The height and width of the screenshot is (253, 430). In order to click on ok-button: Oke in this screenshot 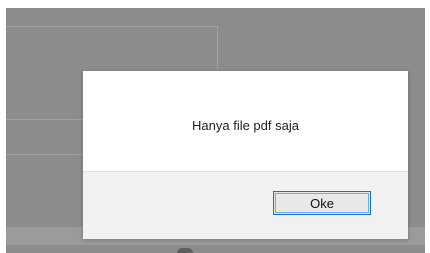, I will do `click(322, 203)`.